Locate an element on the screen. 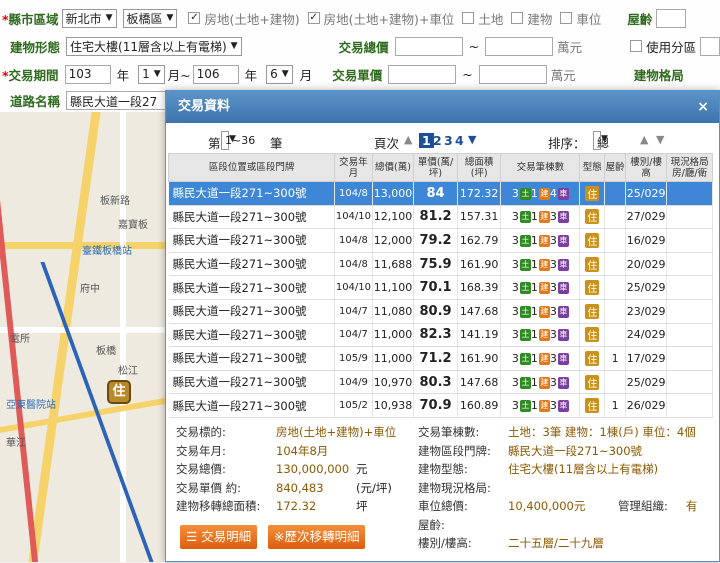 The height and width of the screenshot is (563, 720). from-year-input: 103 is located at coordinates (87, 74).